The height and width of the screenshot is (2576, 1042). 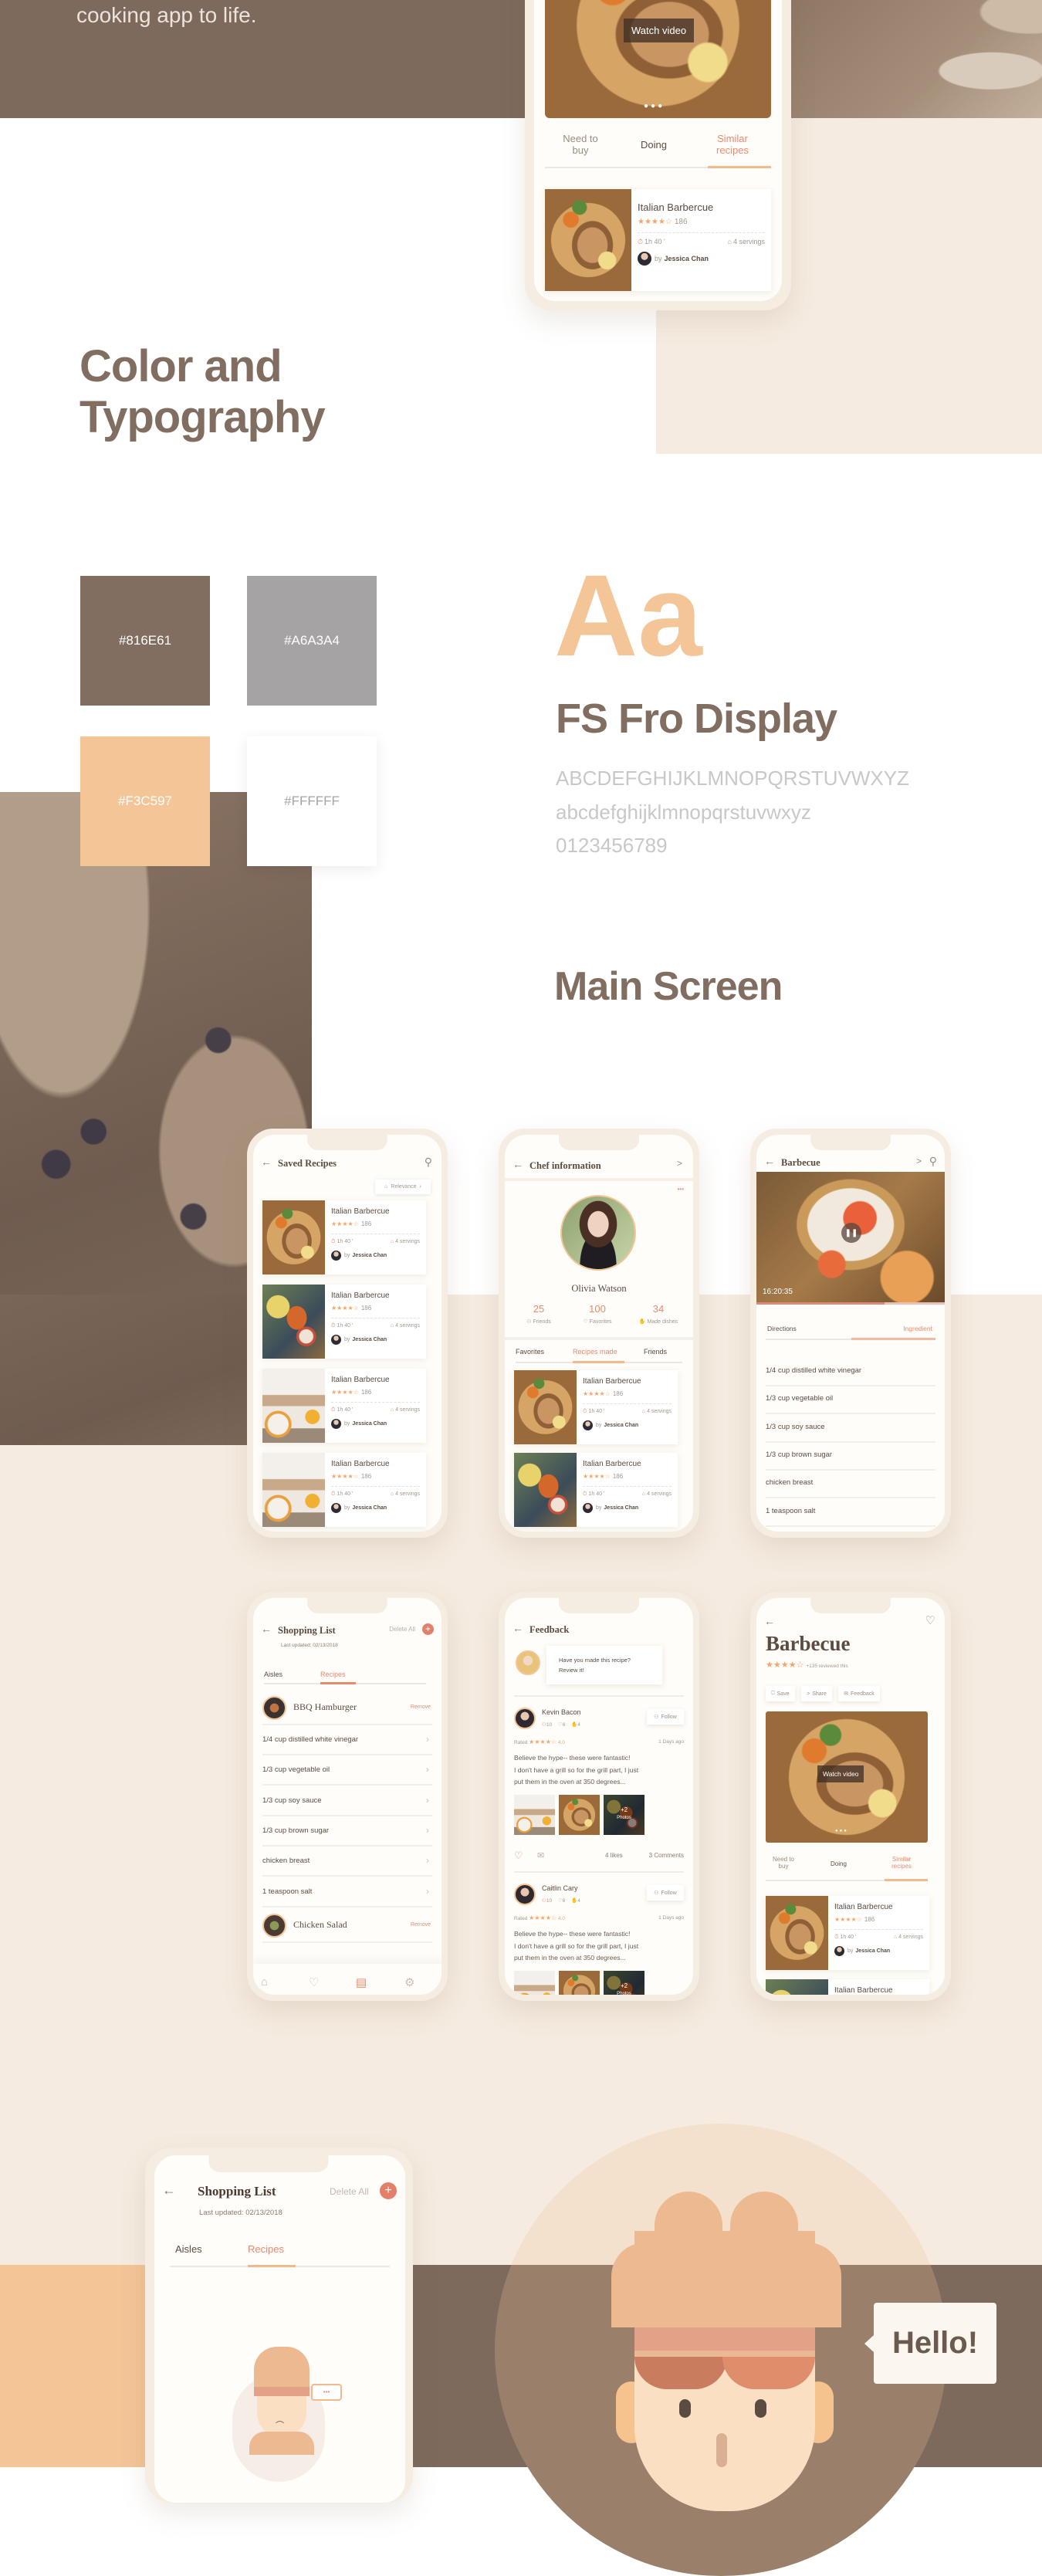 What do you see at coordinates (850, 1400) in the screenshot?
I see `list-item: 1/3 cup vegetable oil` at bounding box center [850, 1400].